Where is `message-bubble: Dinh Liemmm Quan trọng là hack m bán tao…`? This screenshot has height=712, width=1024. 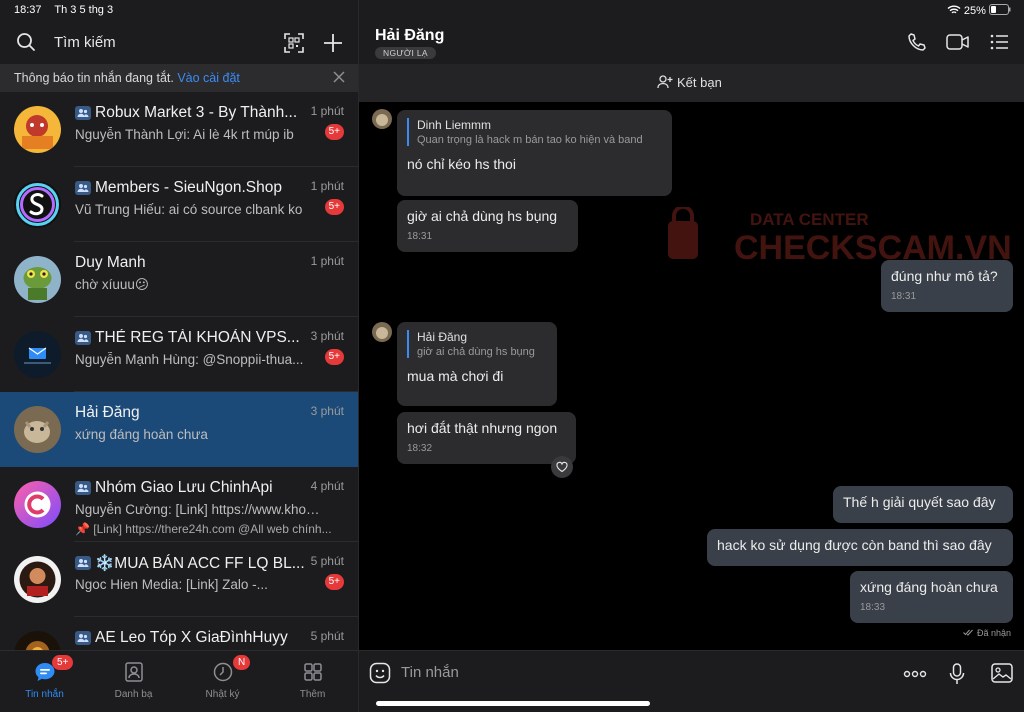
message-bubble: Dinh Liemmm Quan trọng là hack m bán tao… is located at coordinates (534, 153).